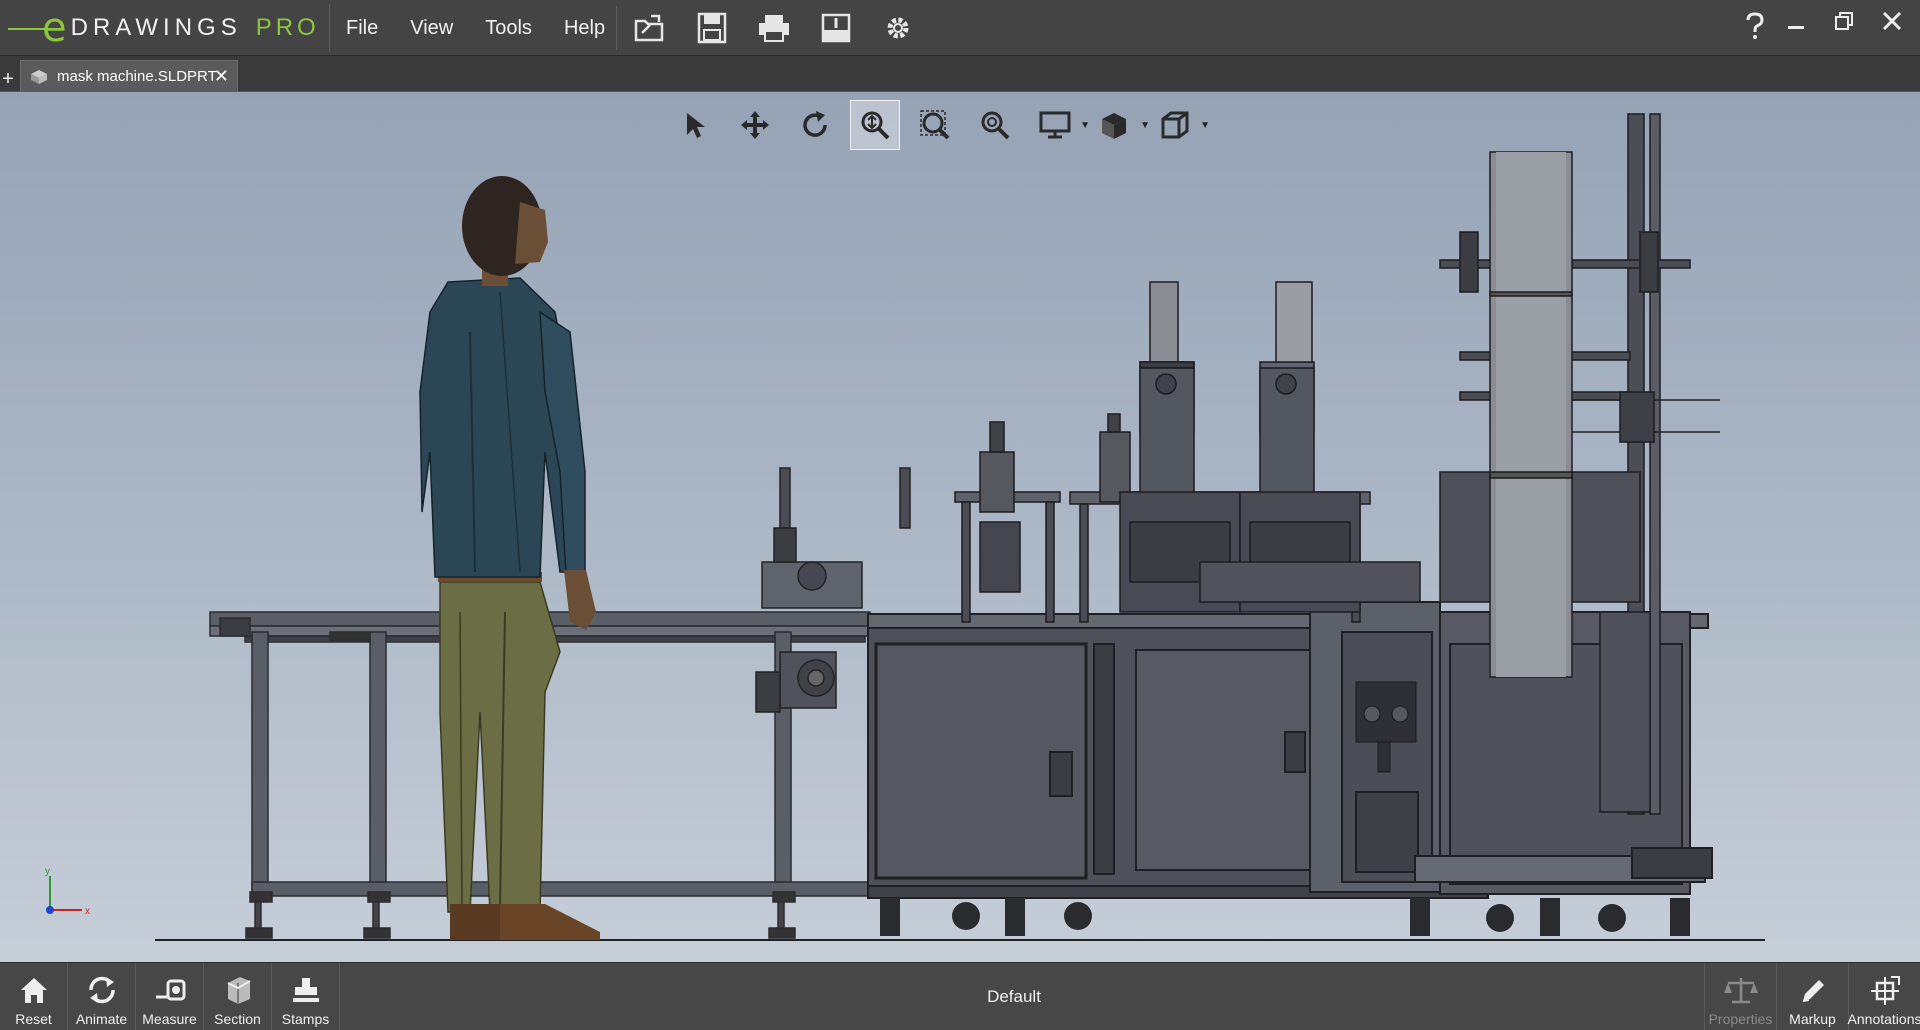 The width and height of the screenshot is (1920, 1030). What do you see at coordinates (960, 74) in the screenshot?
I see `document-tab-bar: + mask machine.SLDPRT ✕` at bounding box center [960, 74].